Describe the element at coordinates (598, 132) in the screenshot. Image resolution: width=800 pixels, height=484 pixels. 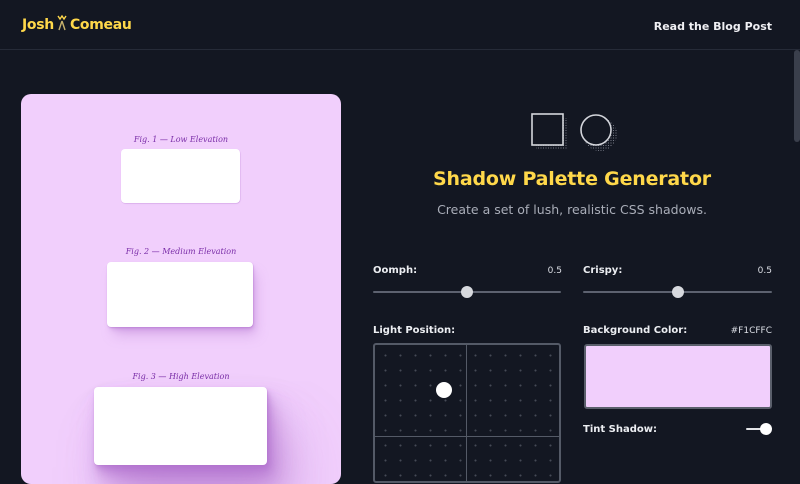
I see `circle-shadow-icon` at that location.